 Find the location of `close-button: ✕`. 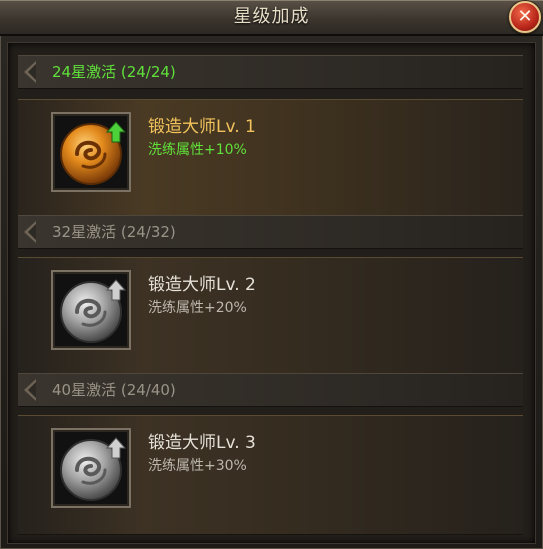

close-button: ✕ is located at coordinates (525, 17).